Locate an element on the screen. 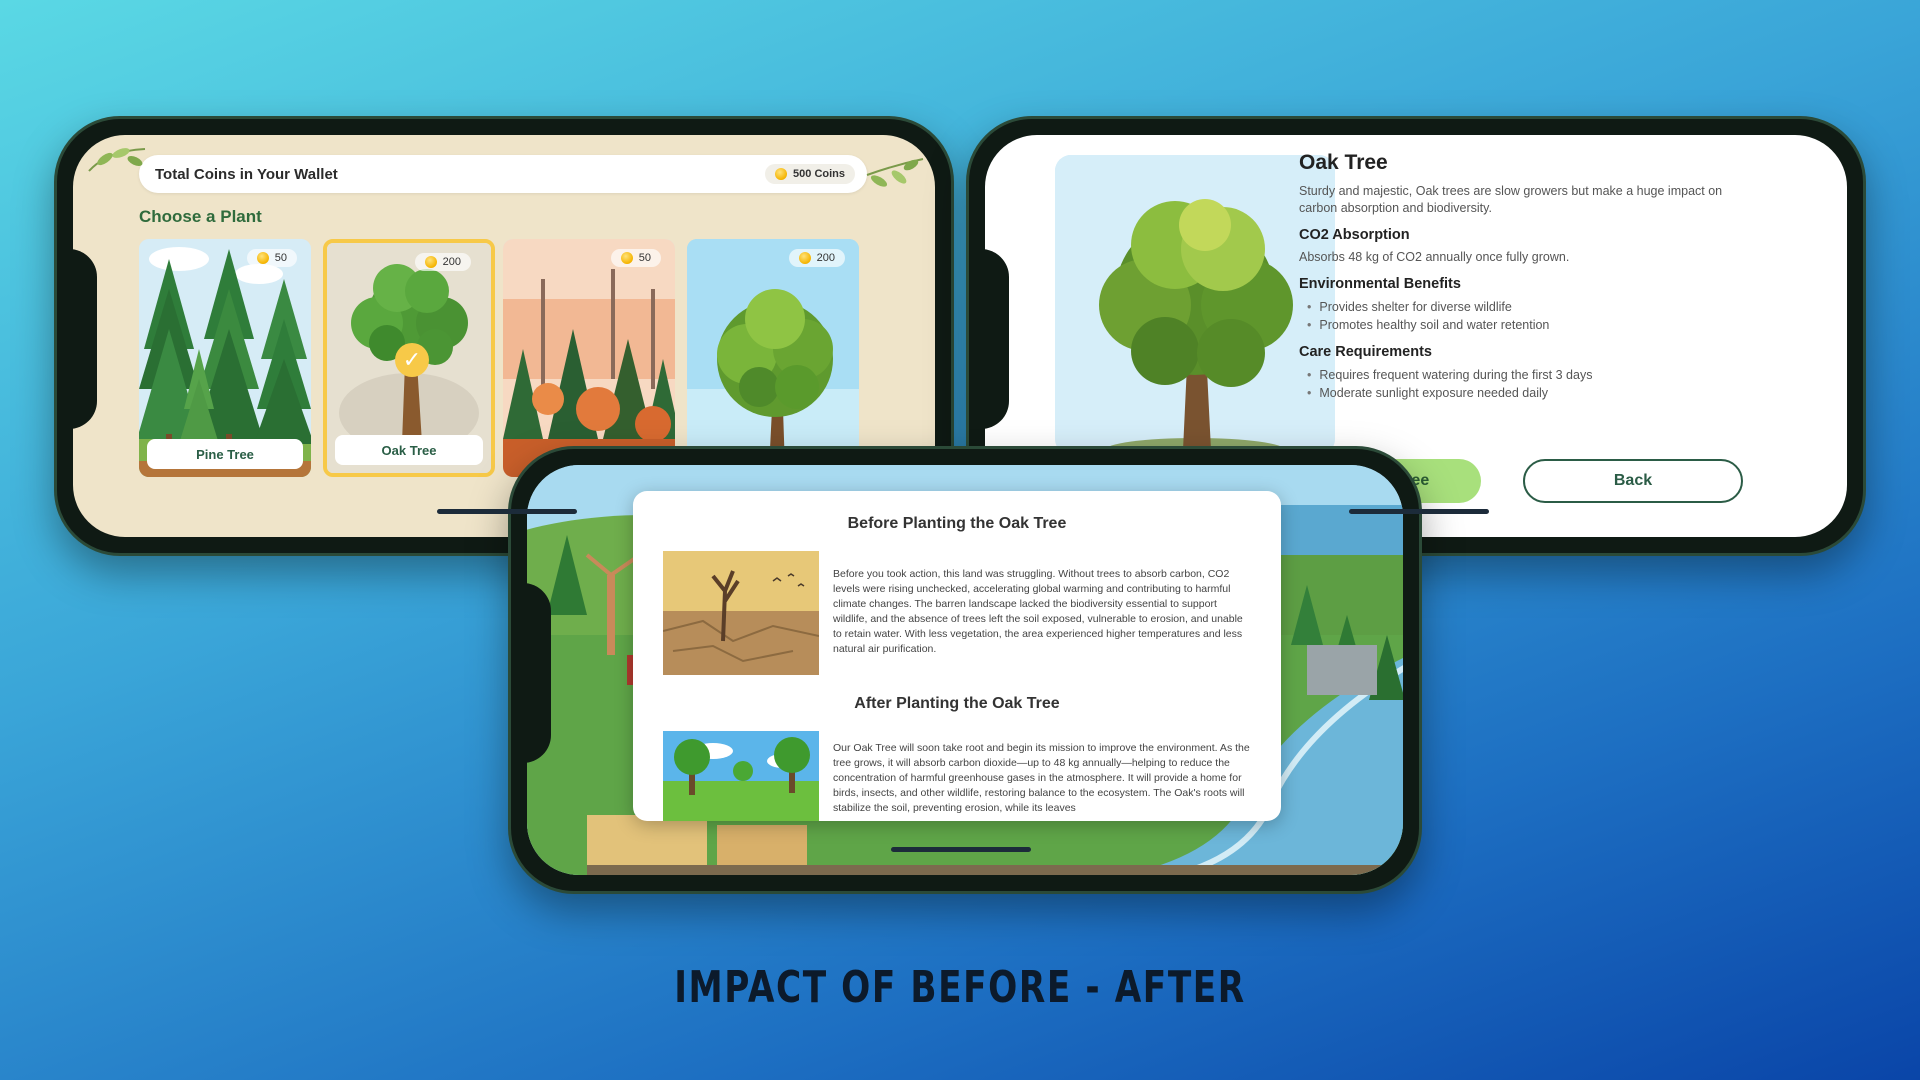 This screenshot has width=1920, height=1080. plant-name-label: Oak Tree is located at coordinates (409, 450).